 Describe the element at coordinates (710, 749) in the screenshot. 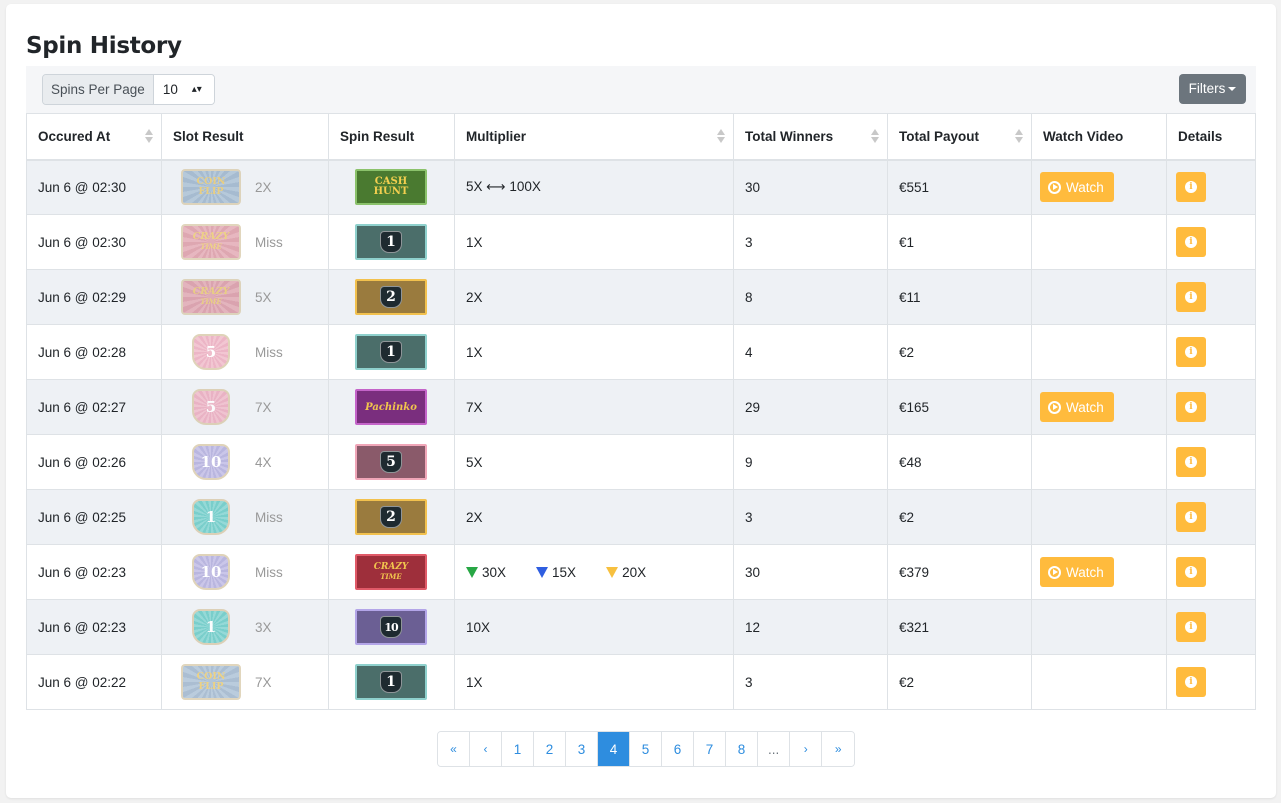

I see `page-7-button: 7` at that location.